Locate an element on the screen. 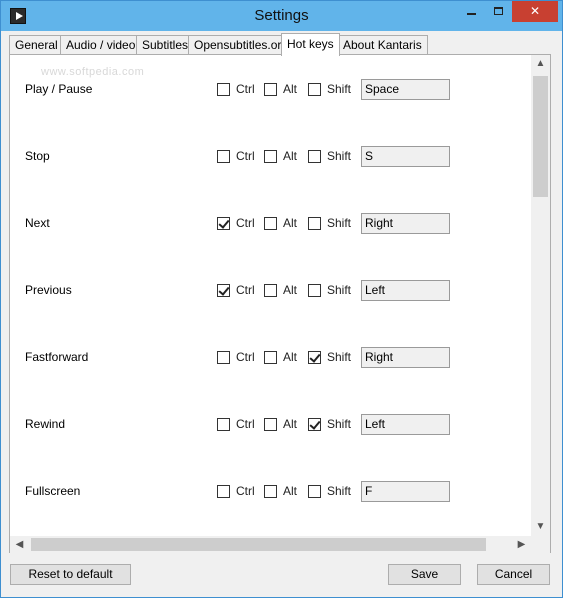 This screenshot has height=598, width=563. maximize-icon is located at coordinates (498, 11).